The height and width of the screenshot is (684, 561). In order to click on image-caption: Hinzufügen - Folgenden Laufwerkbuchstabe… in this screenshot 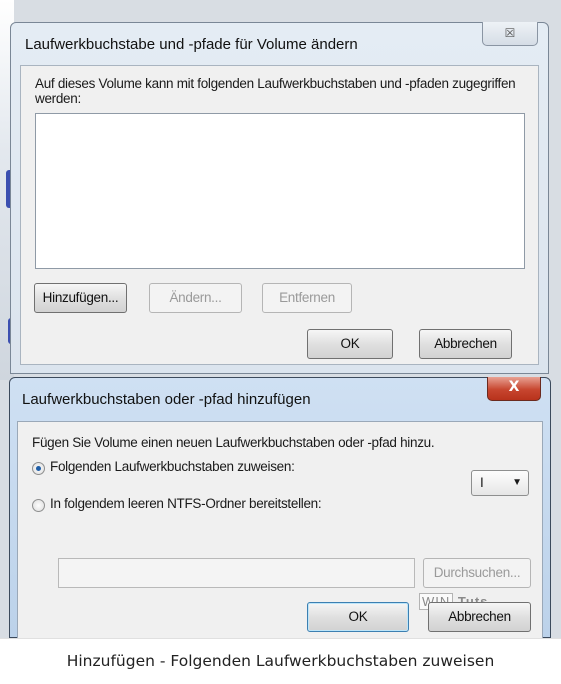, I will do `click(280, 660)`.